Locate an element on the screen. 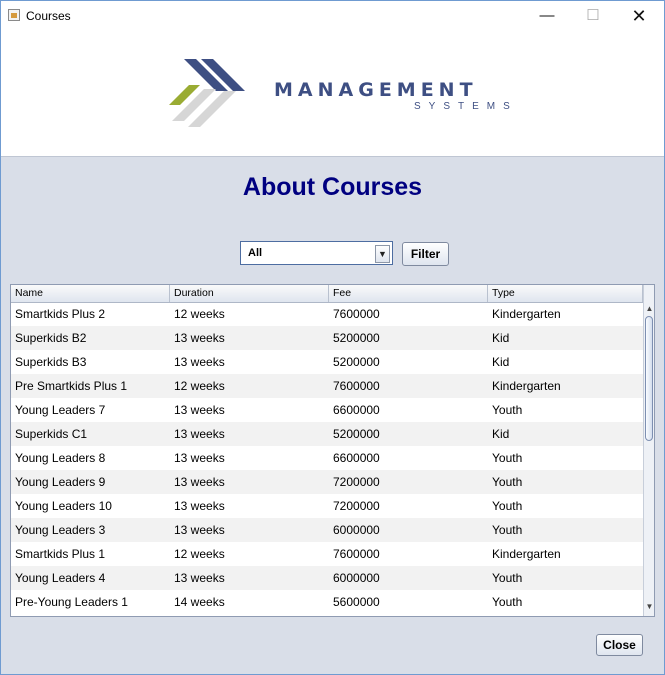  course-name-cell: Superkids B3 is located at coordinates (51, 362).